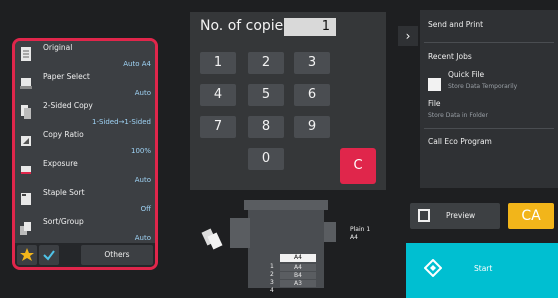  I want to click on key-8: 8, so click(266, 127).